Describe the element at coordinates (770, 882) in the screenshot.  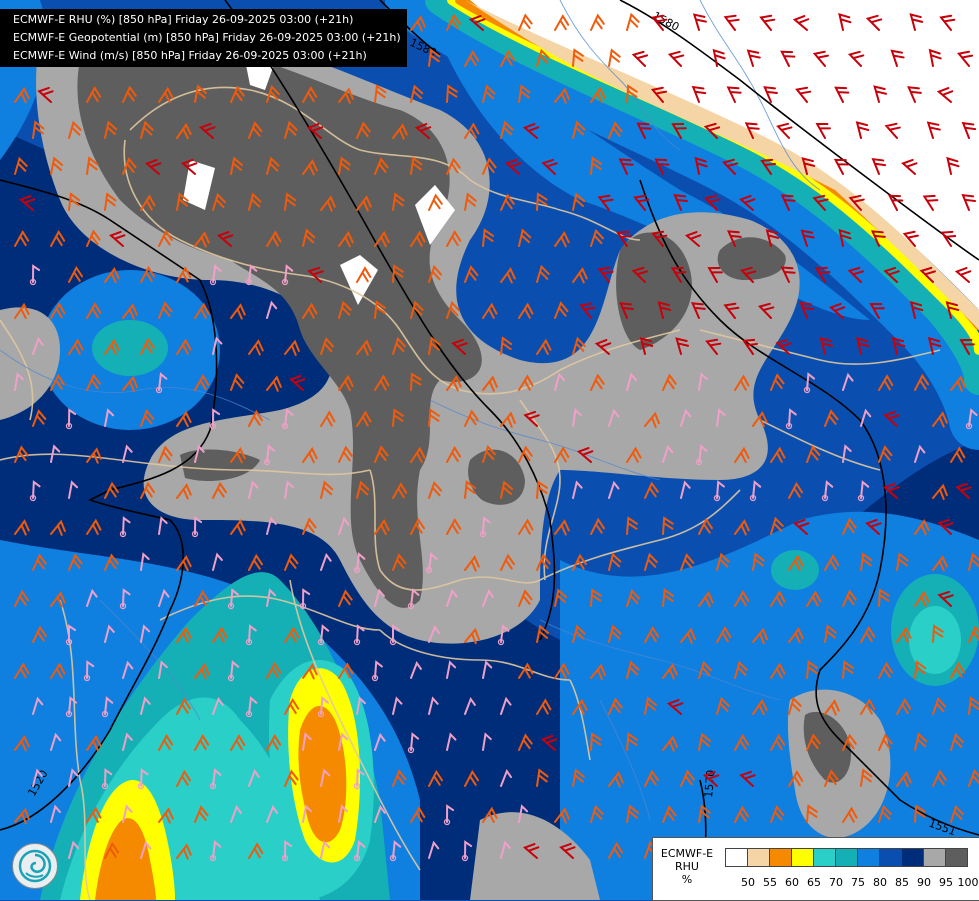
I see `legend-tick: 55` at that location.